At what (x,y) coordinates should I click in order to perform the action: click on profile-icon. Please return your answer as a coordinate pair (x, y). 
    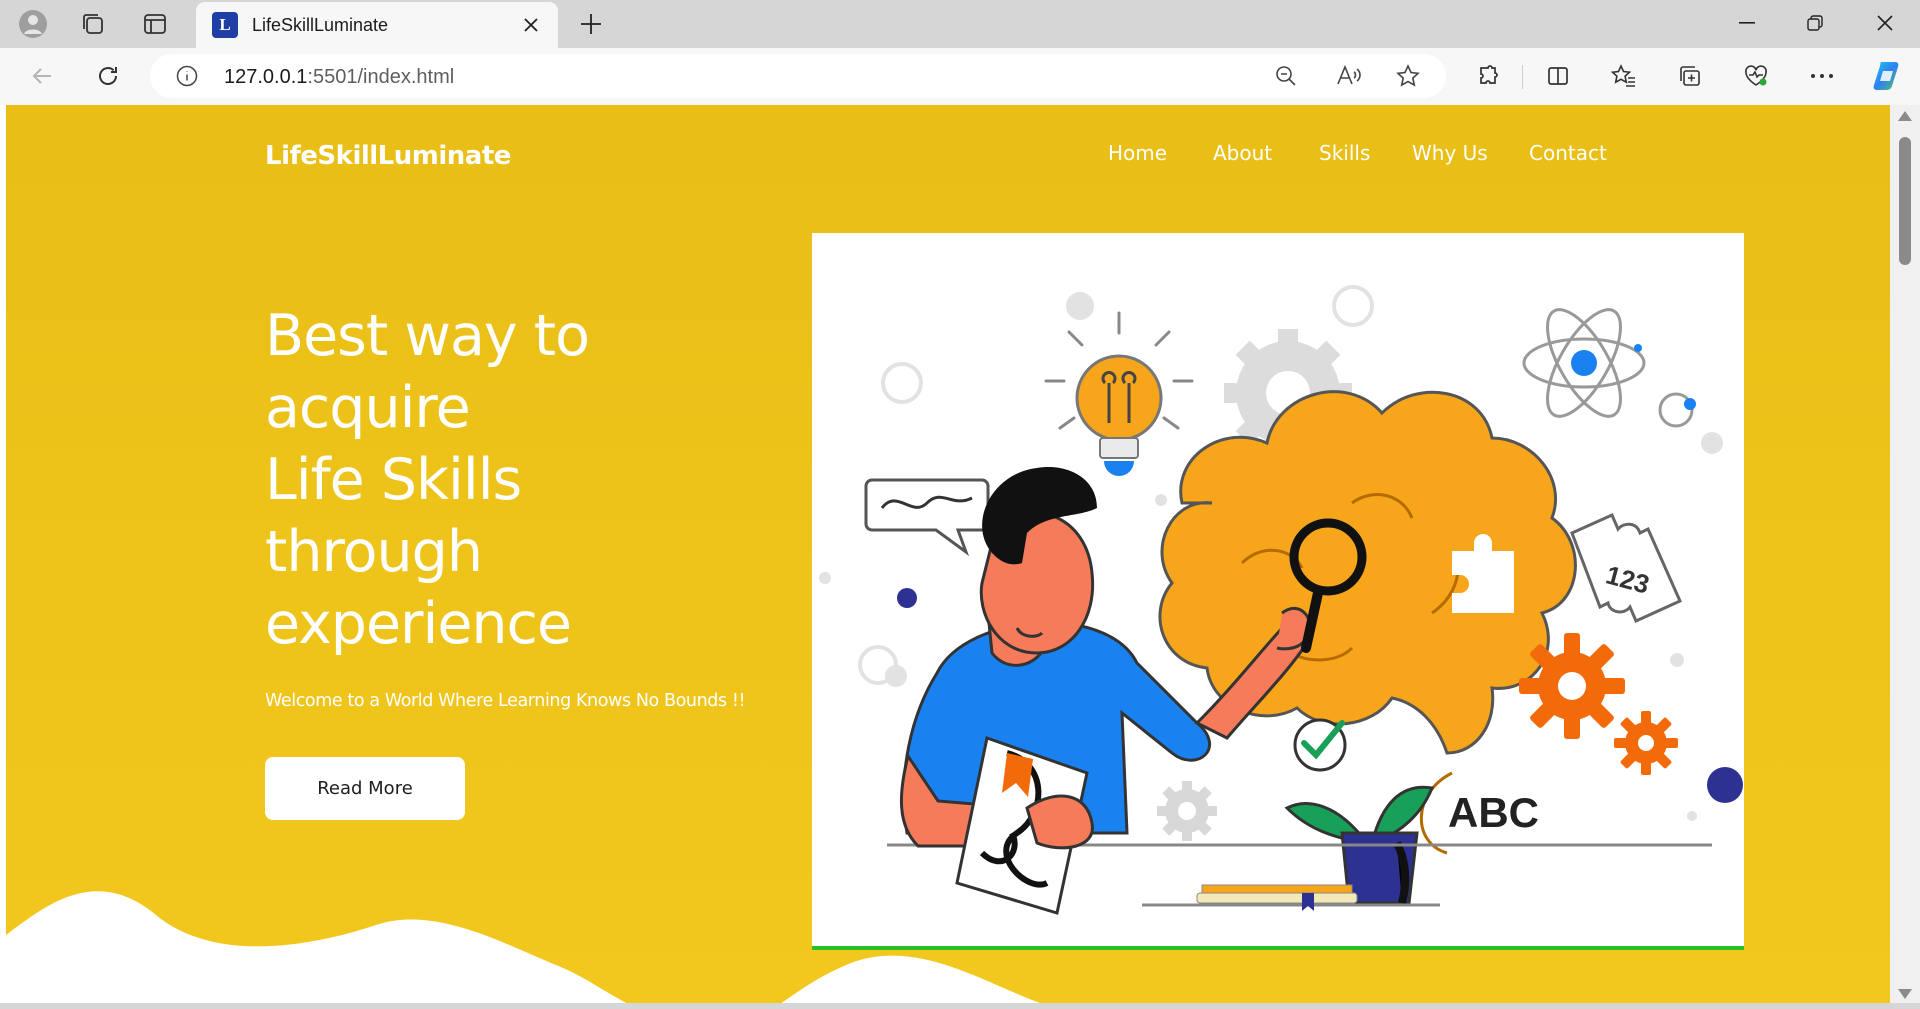
    Looking at the image, I should click on (33, 24).